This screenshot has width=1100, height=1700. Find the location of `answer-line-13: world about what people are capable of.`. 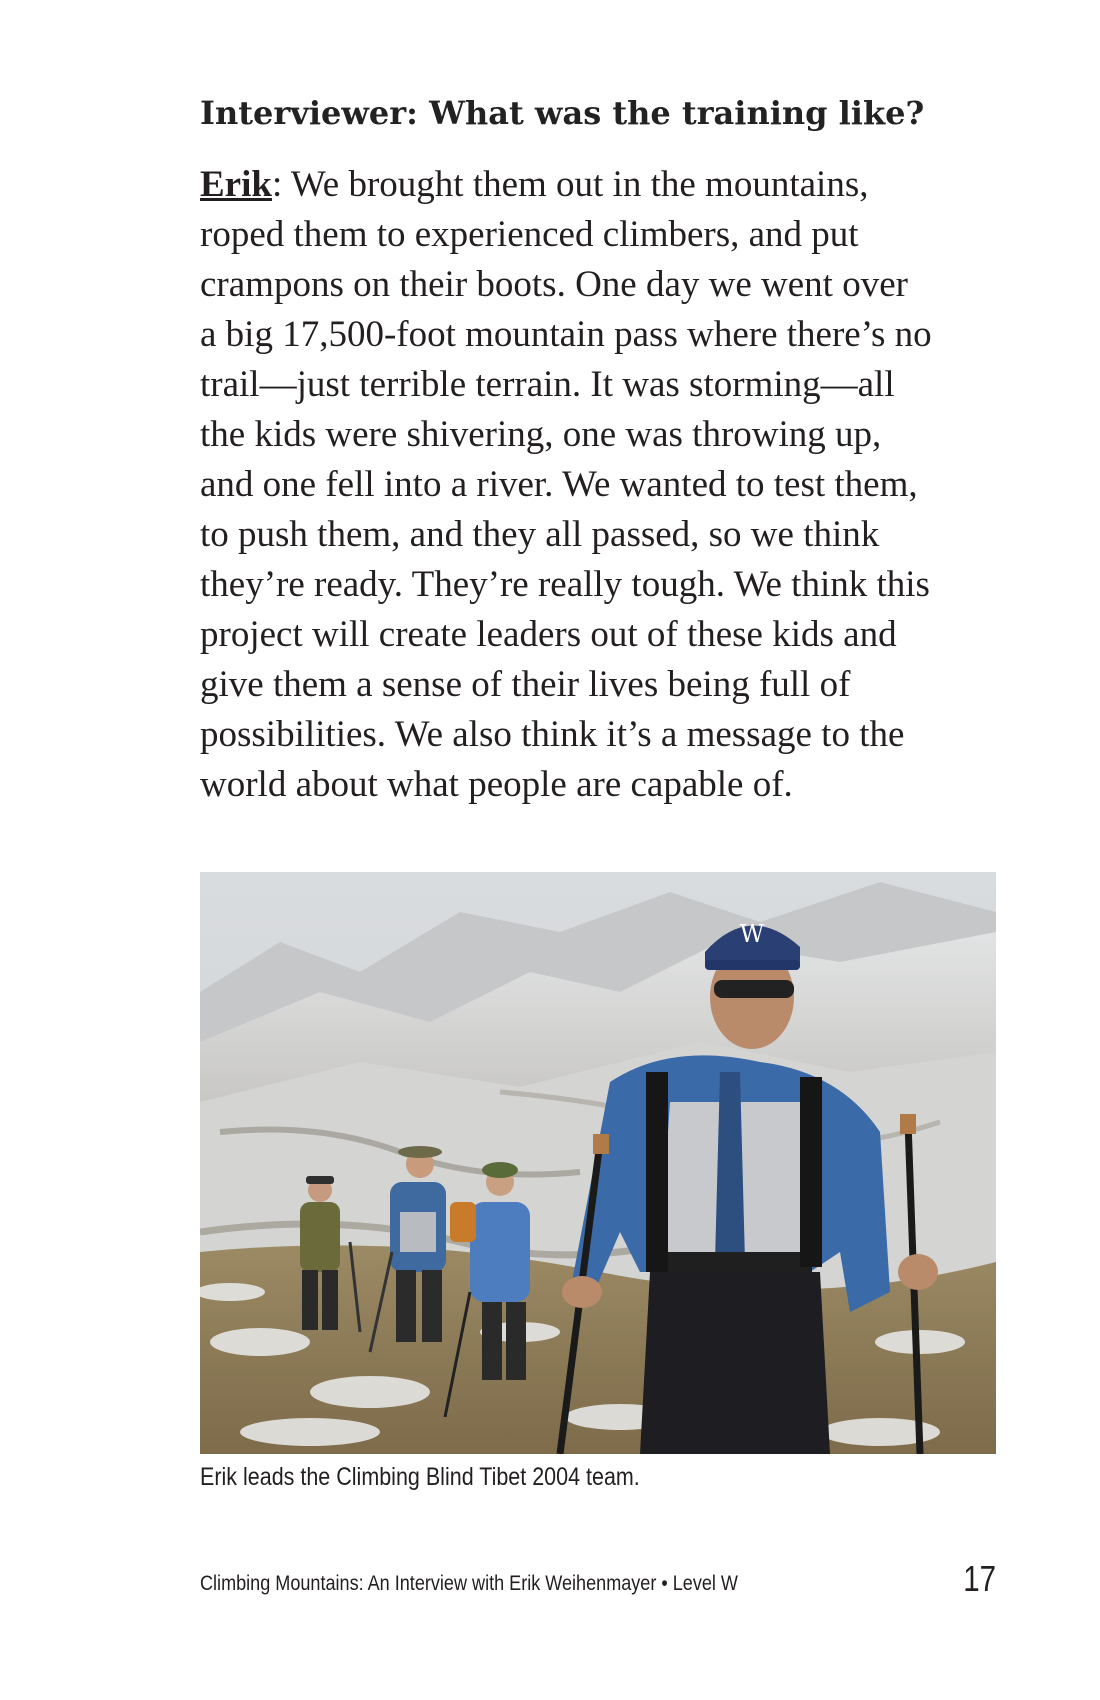

answer-line-13: world about what people are capable of. is located at coordinates (496, 784).